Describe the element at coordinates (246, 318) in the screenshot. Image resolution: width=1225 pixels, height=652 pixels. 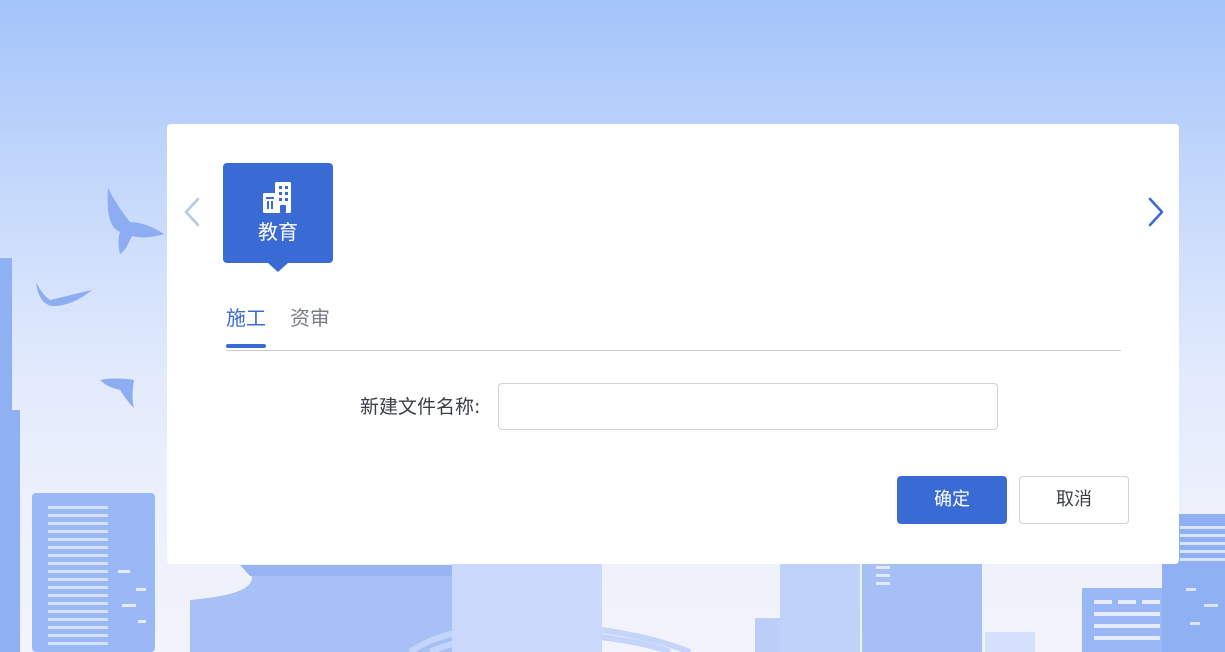
I see `tab-construction: 施工` at that location.